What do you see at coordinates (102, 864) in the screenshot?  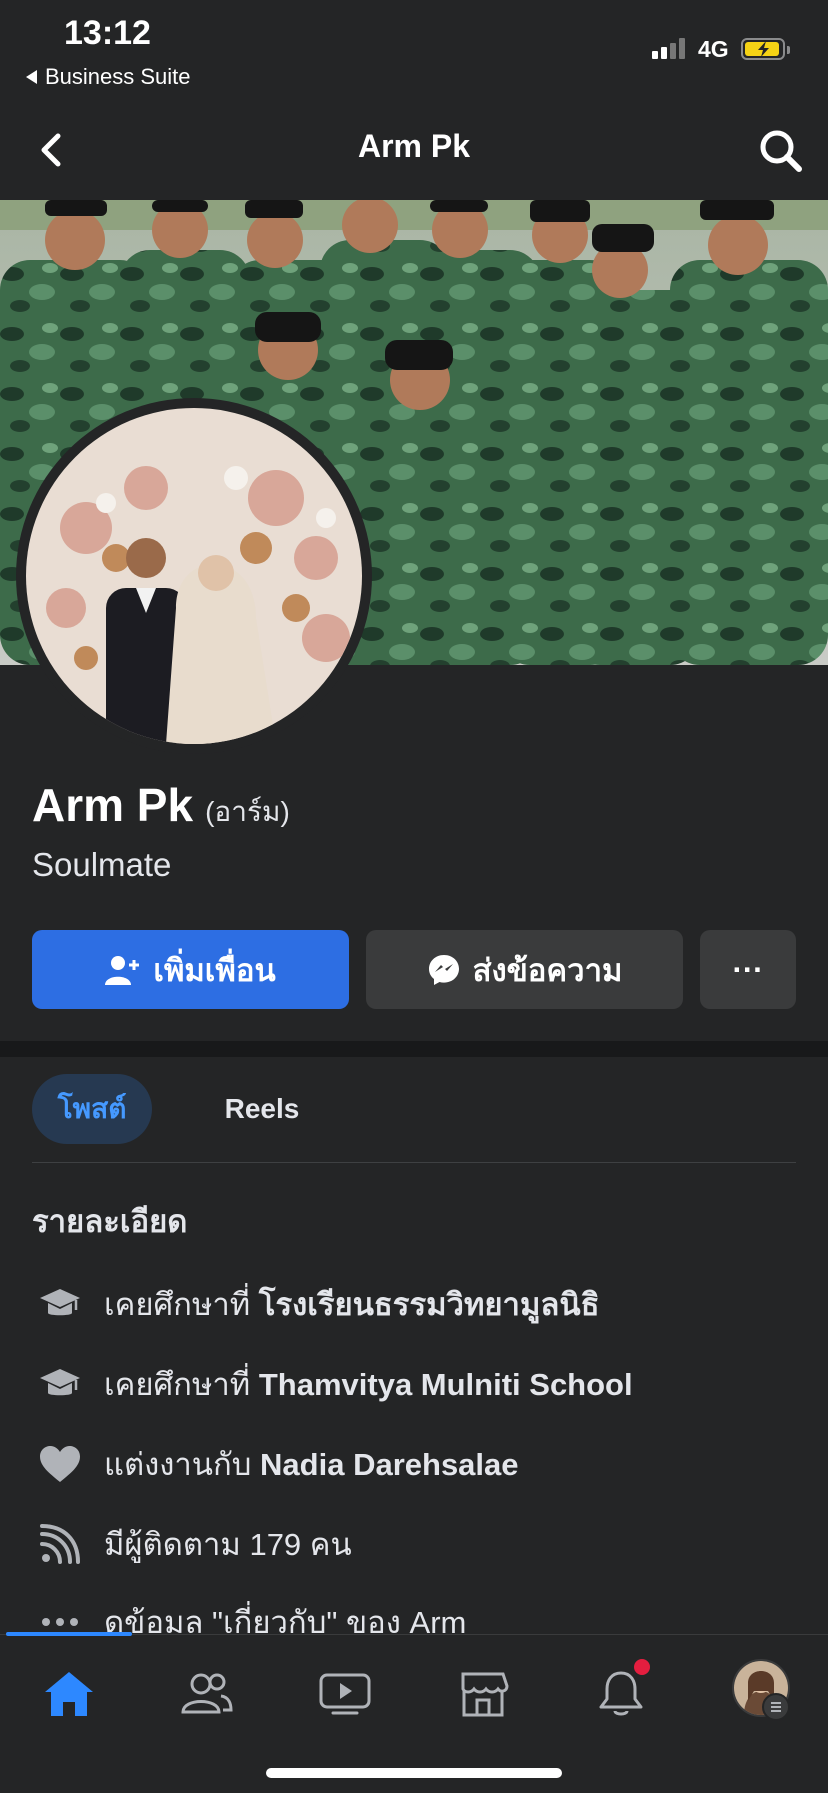 I see `profile-bio: Soulmate` at bounding box center [102, 864].